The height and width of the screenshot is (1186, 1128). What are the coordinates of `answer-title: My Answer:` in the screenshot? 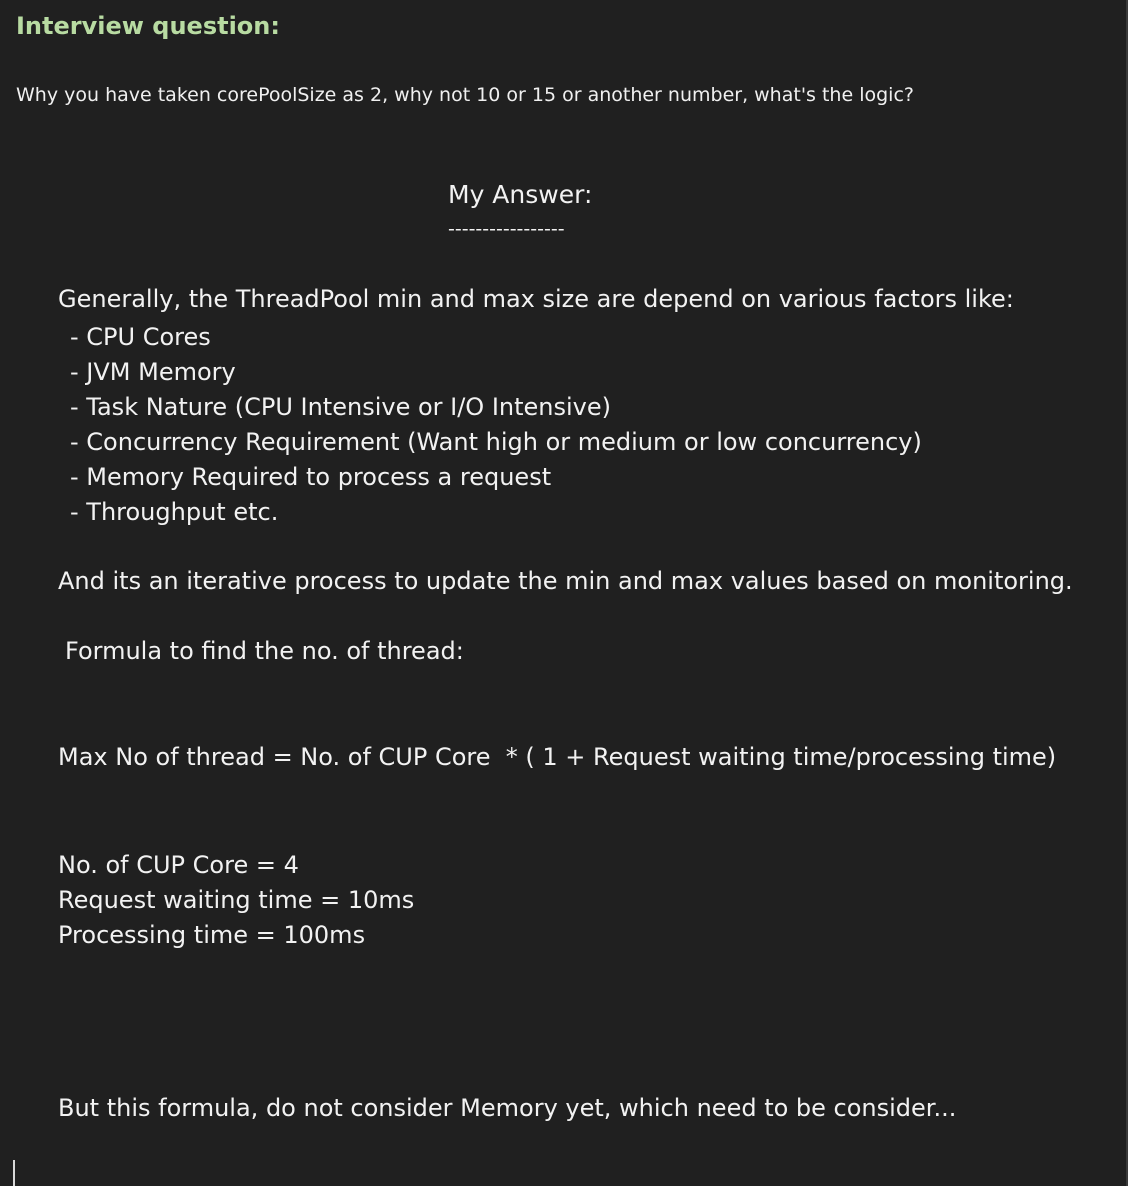 It's located at (520, 194).